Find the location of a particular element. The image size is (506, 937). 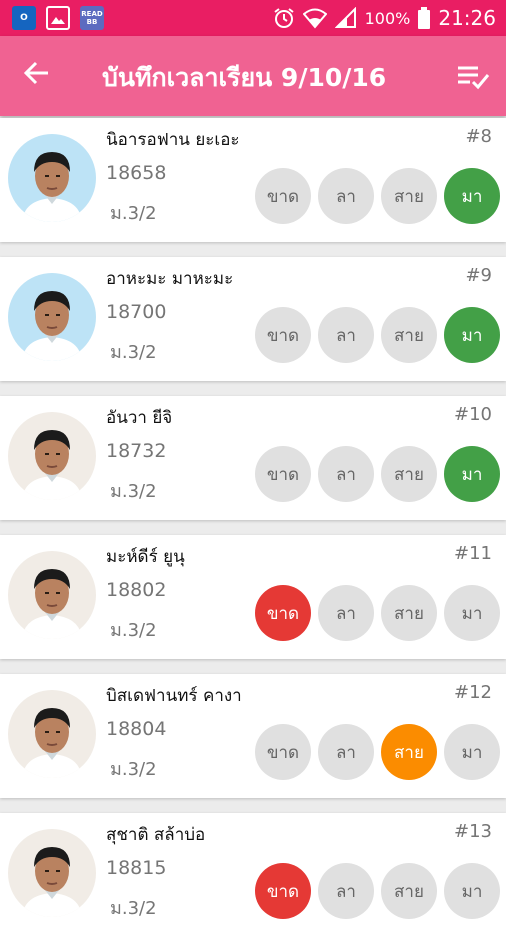

student-name: อันวา ยีจิ is located at coordinates (139, 418).